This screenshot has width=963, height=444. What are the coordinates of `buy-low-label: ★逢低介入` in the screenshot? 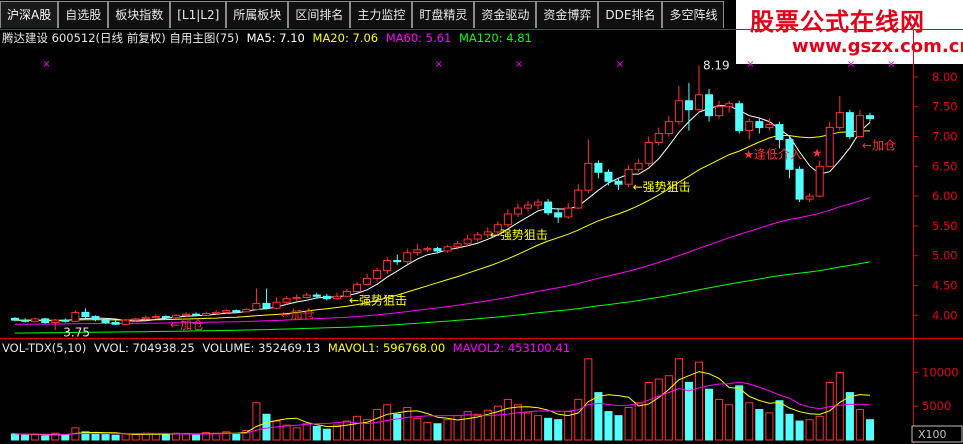 It's located at (772, 154).